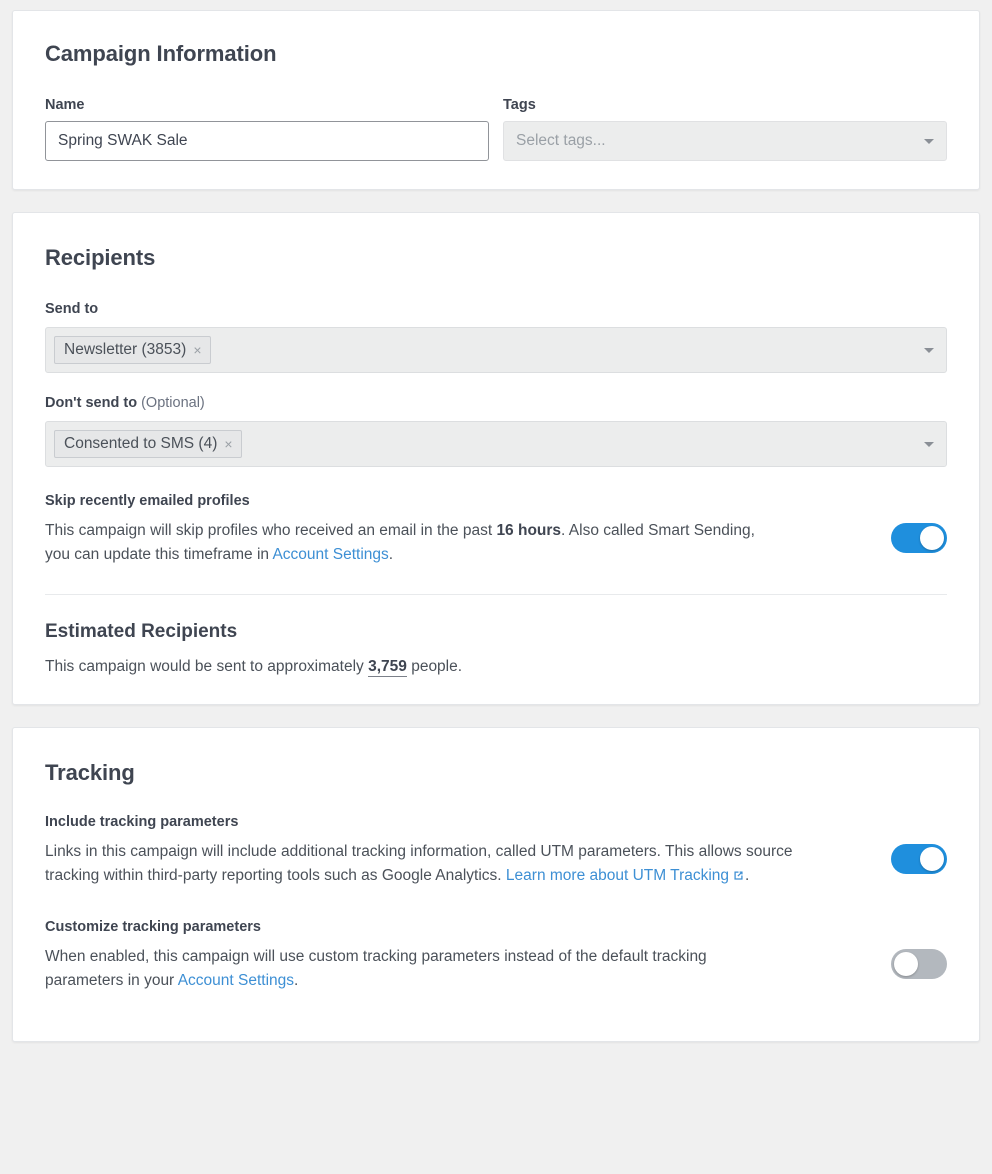 The height and width of the screenshot is (1174, 992). Describe the element at coordinates (519, 105) in the screenshot. I see `tags-label: Tags` at that location.